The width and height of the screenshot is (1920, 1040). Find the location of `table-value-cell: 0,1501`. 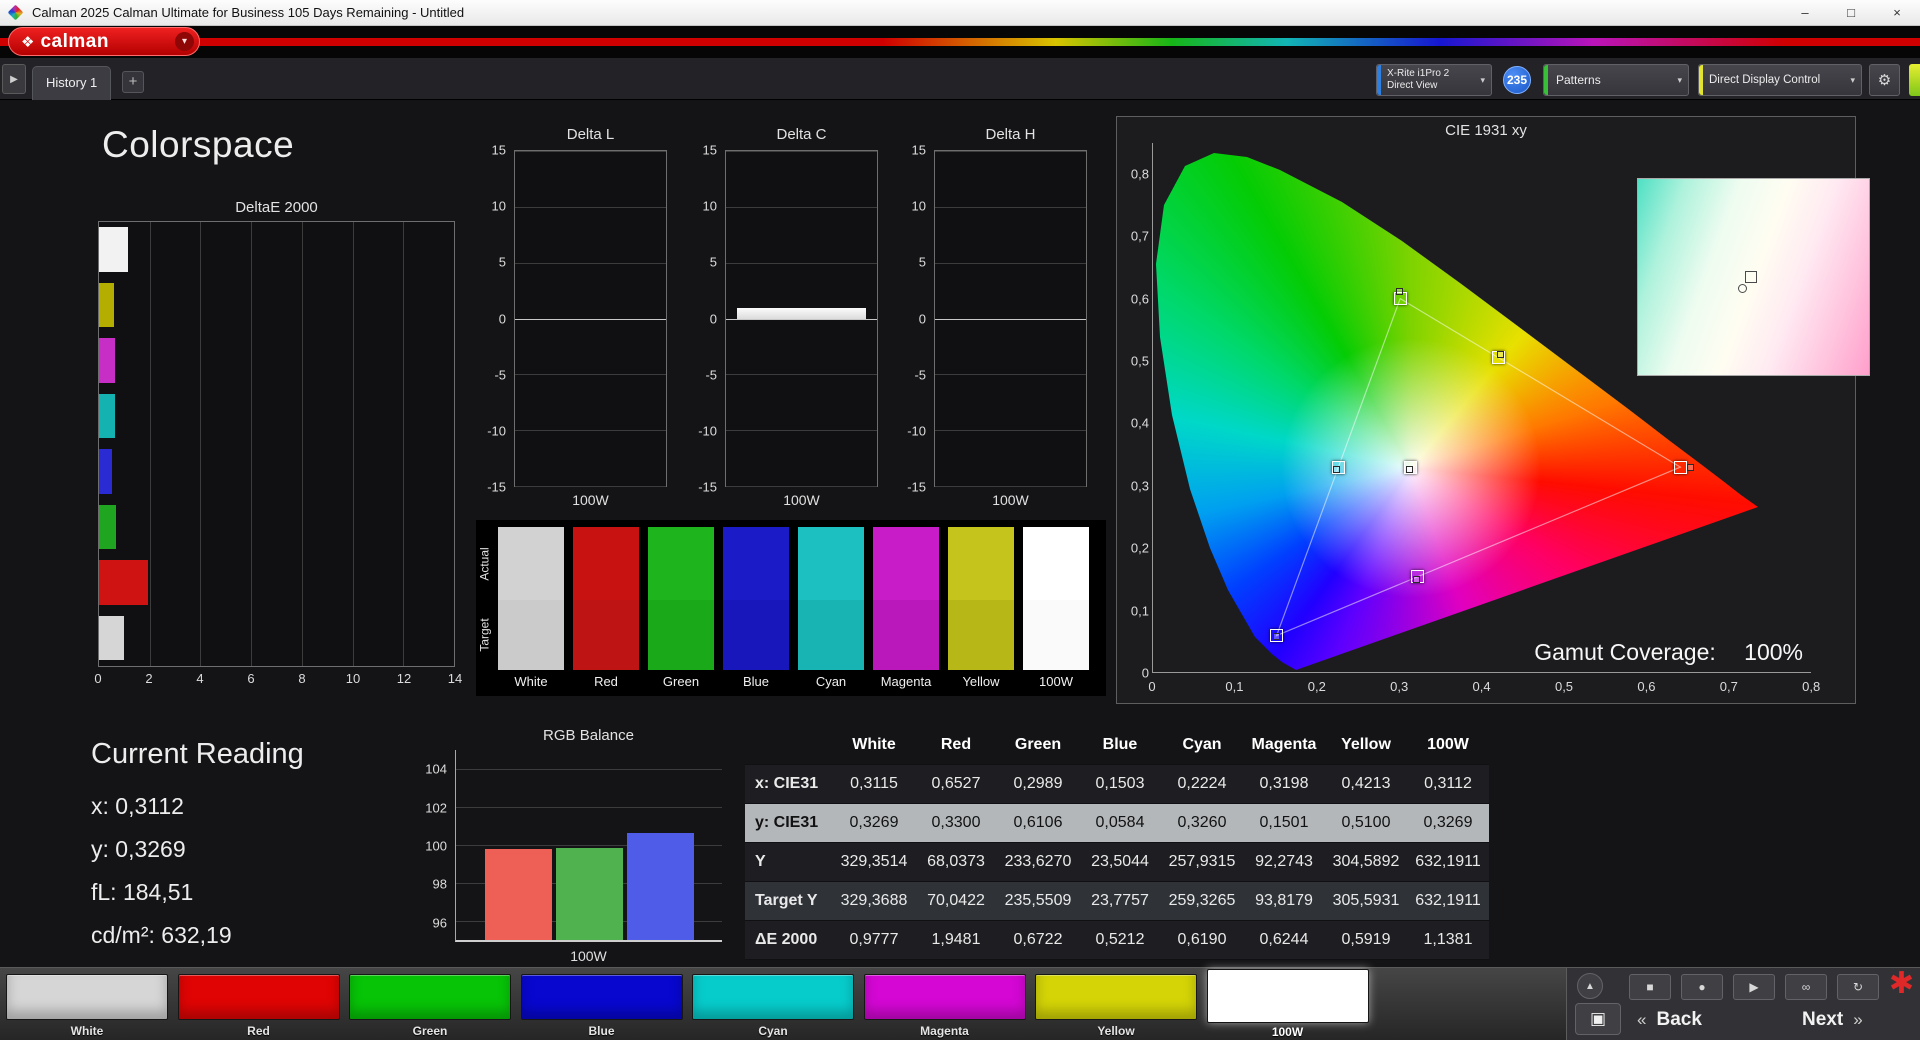

table-value-cell: 0,1501 is located at coordinates (1284, 822).